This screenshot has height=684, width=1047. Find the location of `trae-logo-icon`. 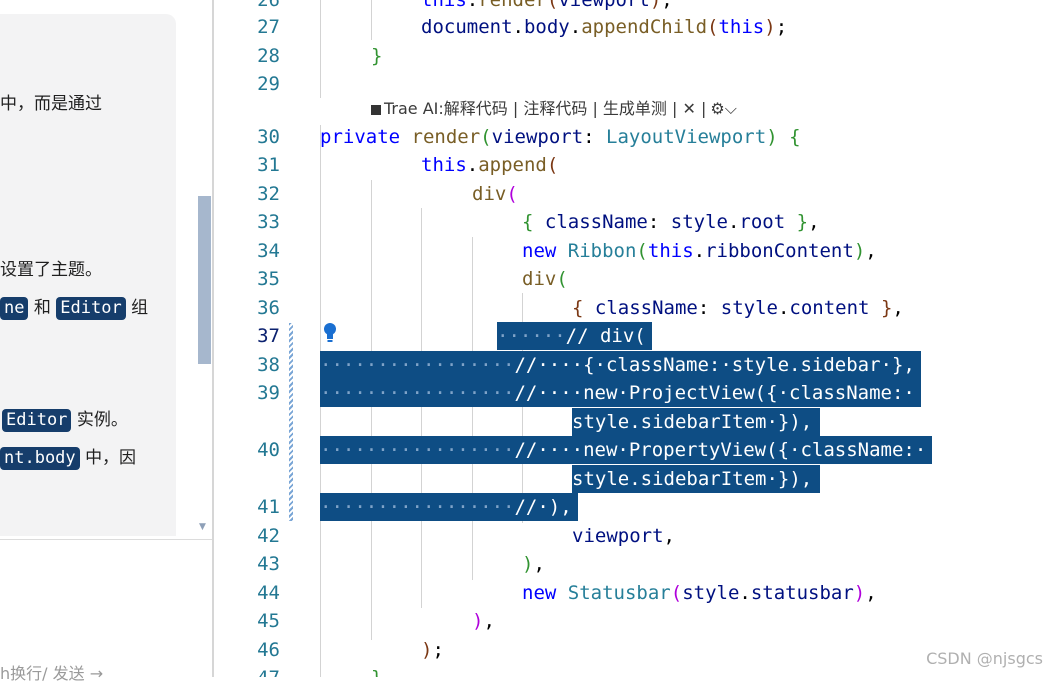

trae-logo-icon is located at coordinates (376, 110).